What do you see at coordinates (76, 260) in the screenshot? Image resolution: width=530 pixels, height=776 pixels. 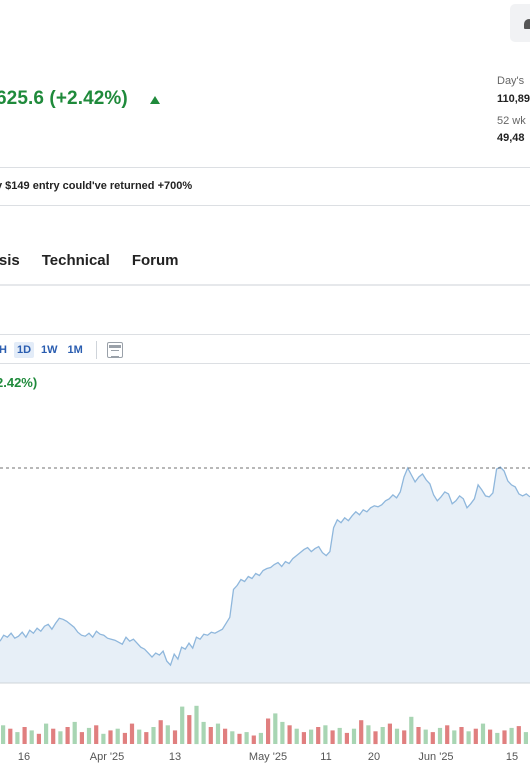 I see `tab-technical: Technical` at bounding box center [76, 260].